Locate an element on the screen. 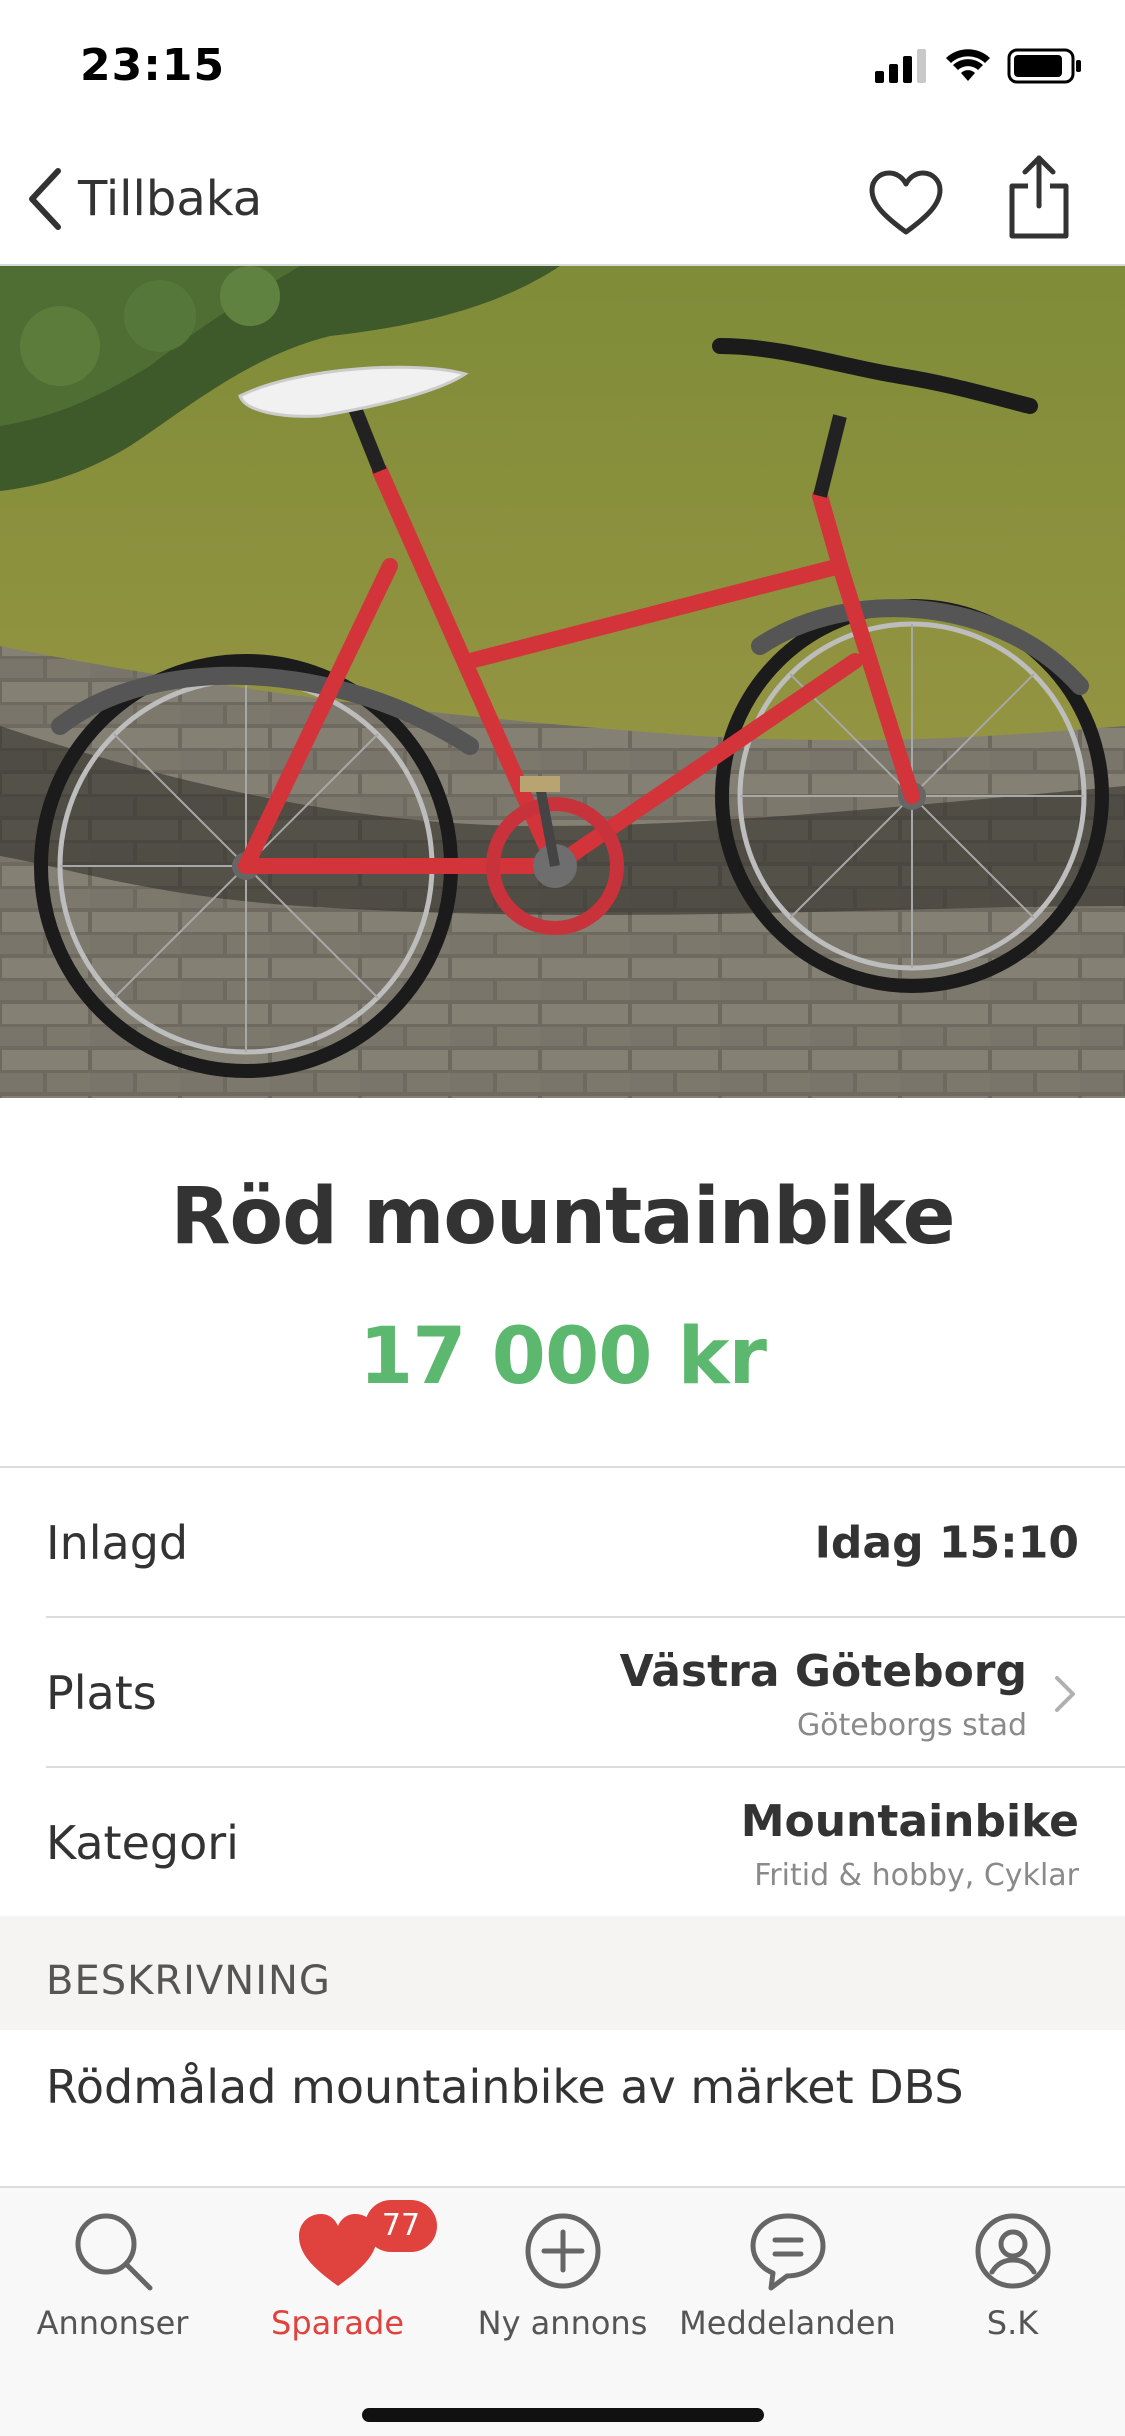 This screenshot has width=1125, height=2436. chat-icon is located at coordinates (787, 2252).